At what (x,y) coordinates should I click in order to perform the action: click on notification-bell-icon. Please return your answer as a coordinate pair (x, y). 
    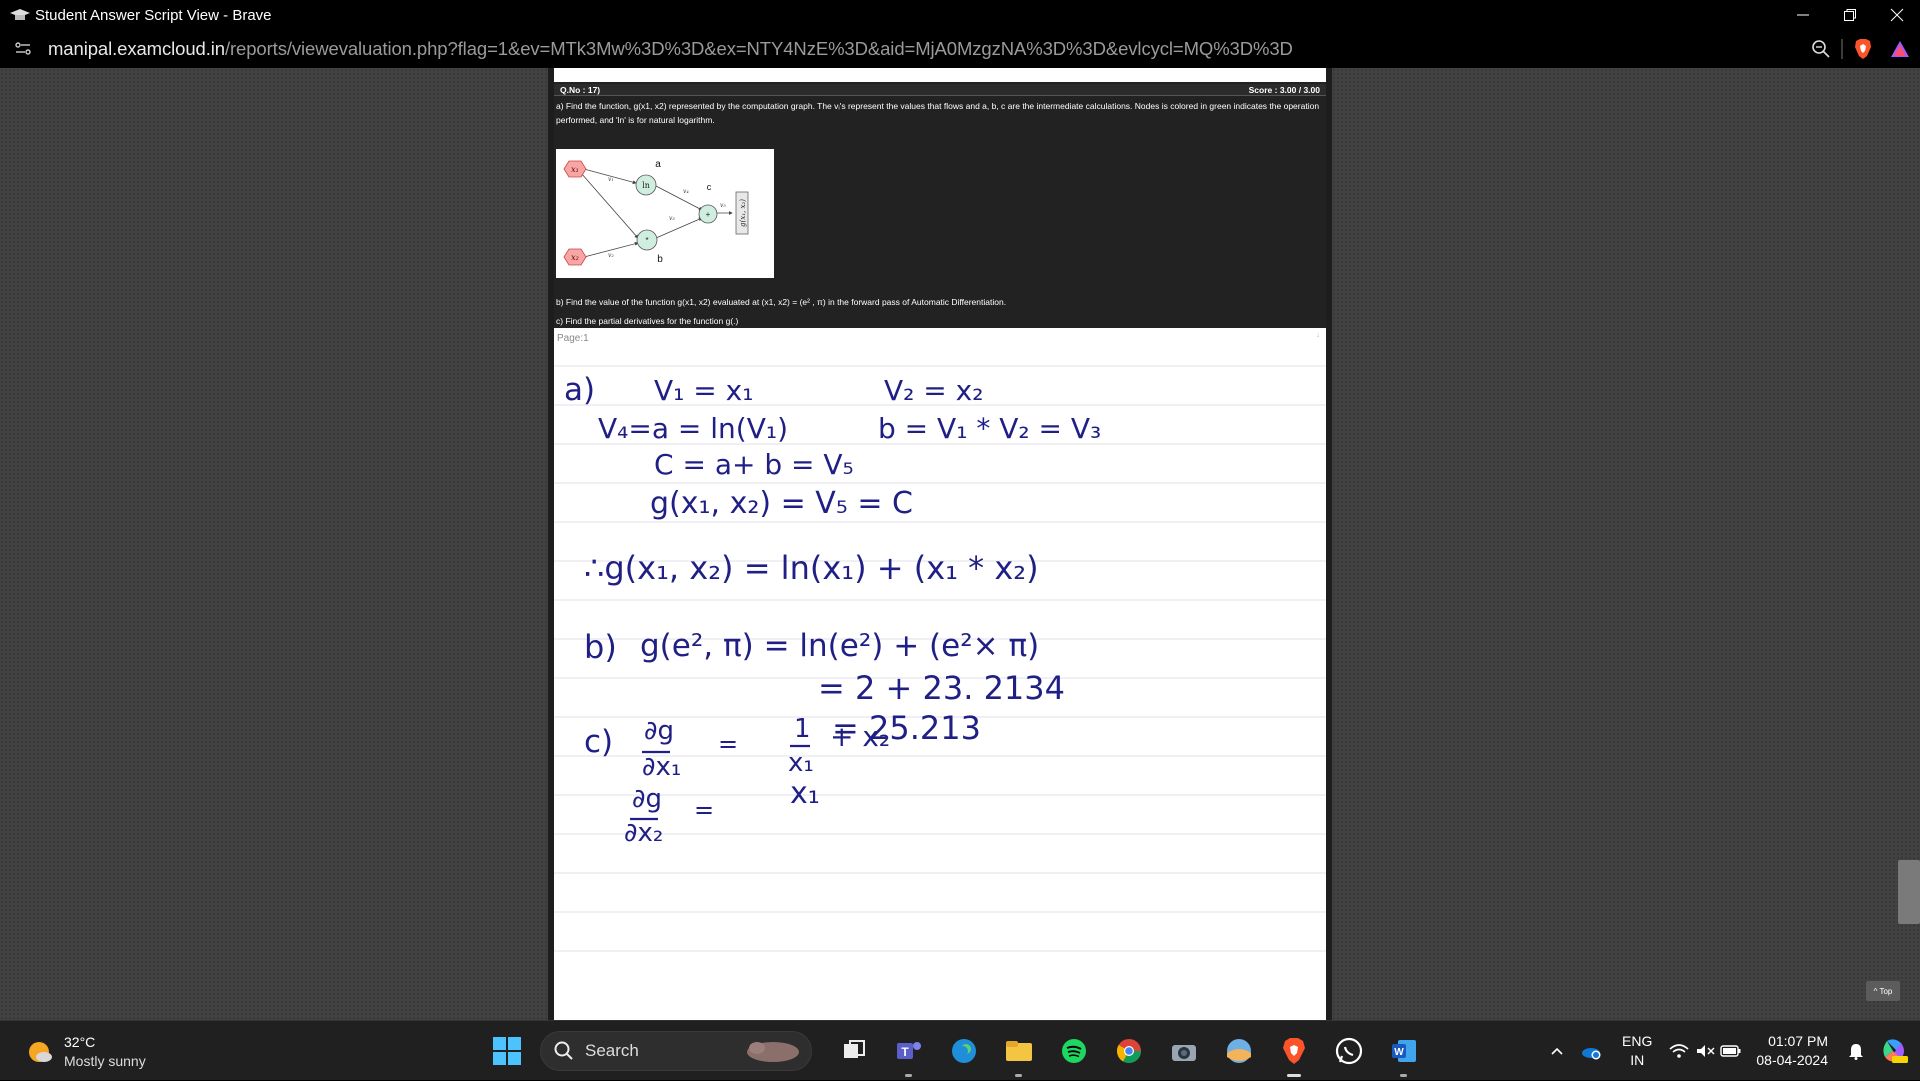
    Looking at the image, I should click on (1856, 1051).